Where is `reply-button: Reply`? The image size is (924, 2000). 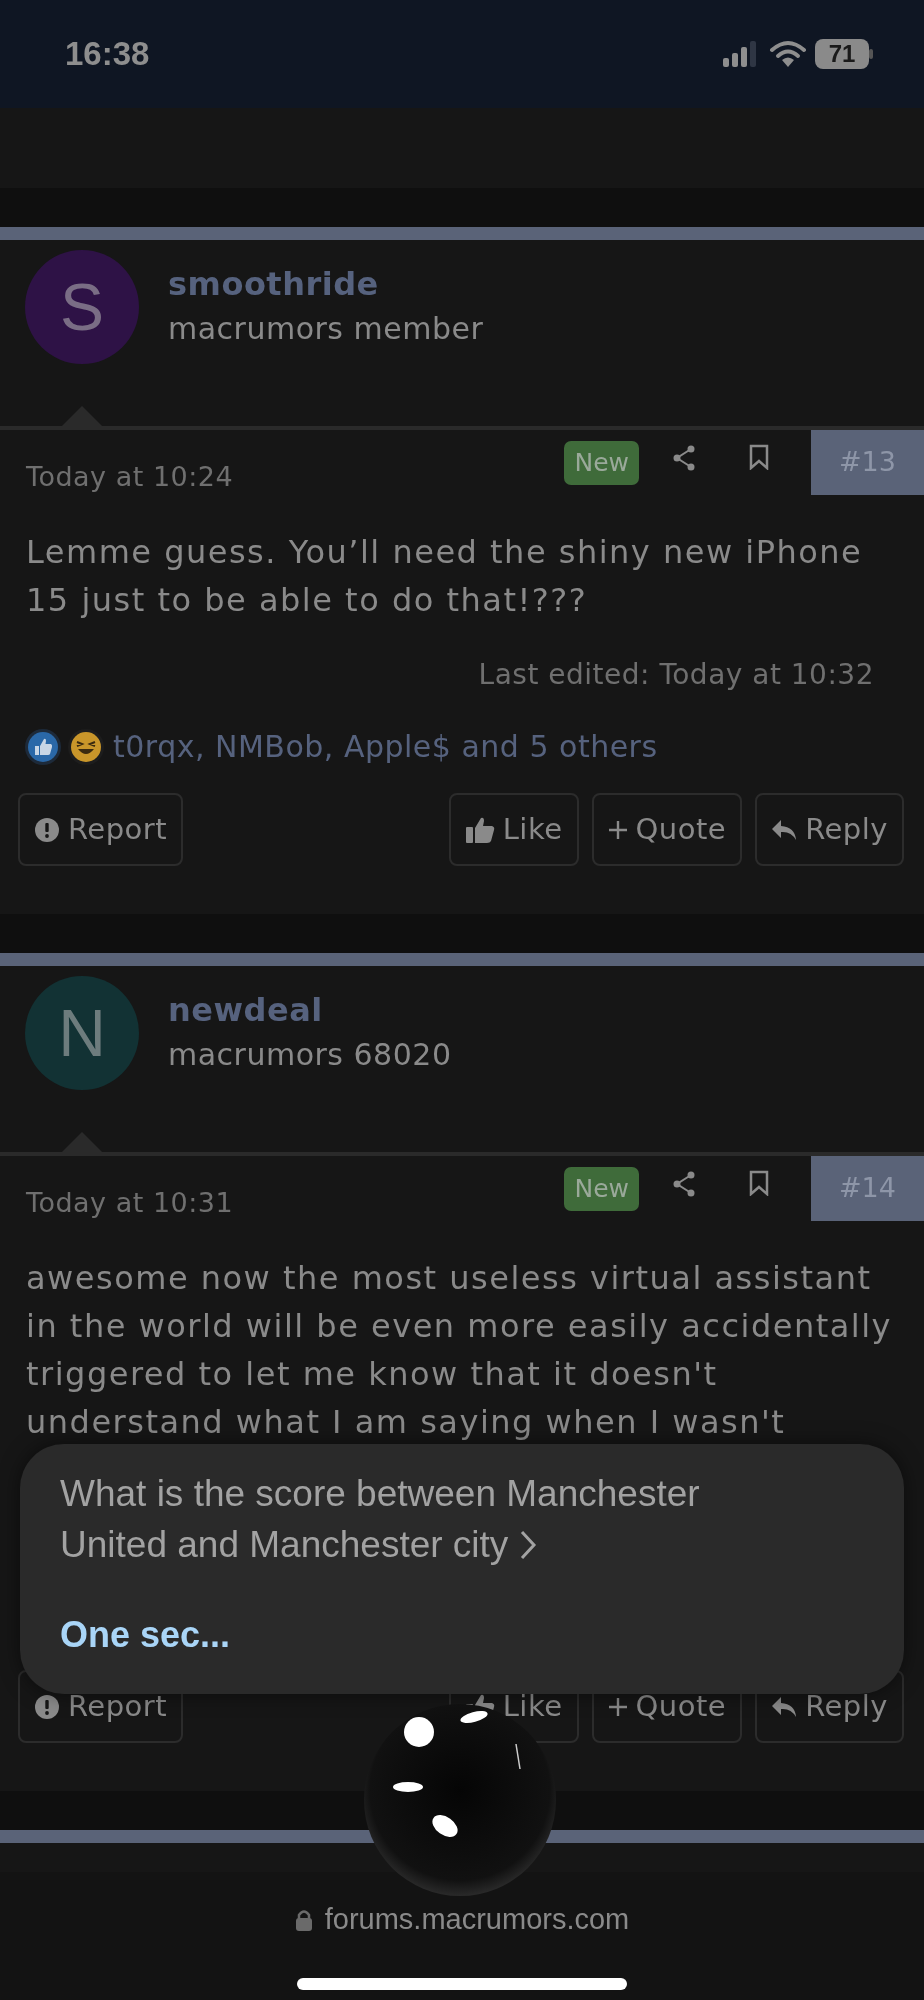
reply-button: Reply is located at coordinates (829, 829).